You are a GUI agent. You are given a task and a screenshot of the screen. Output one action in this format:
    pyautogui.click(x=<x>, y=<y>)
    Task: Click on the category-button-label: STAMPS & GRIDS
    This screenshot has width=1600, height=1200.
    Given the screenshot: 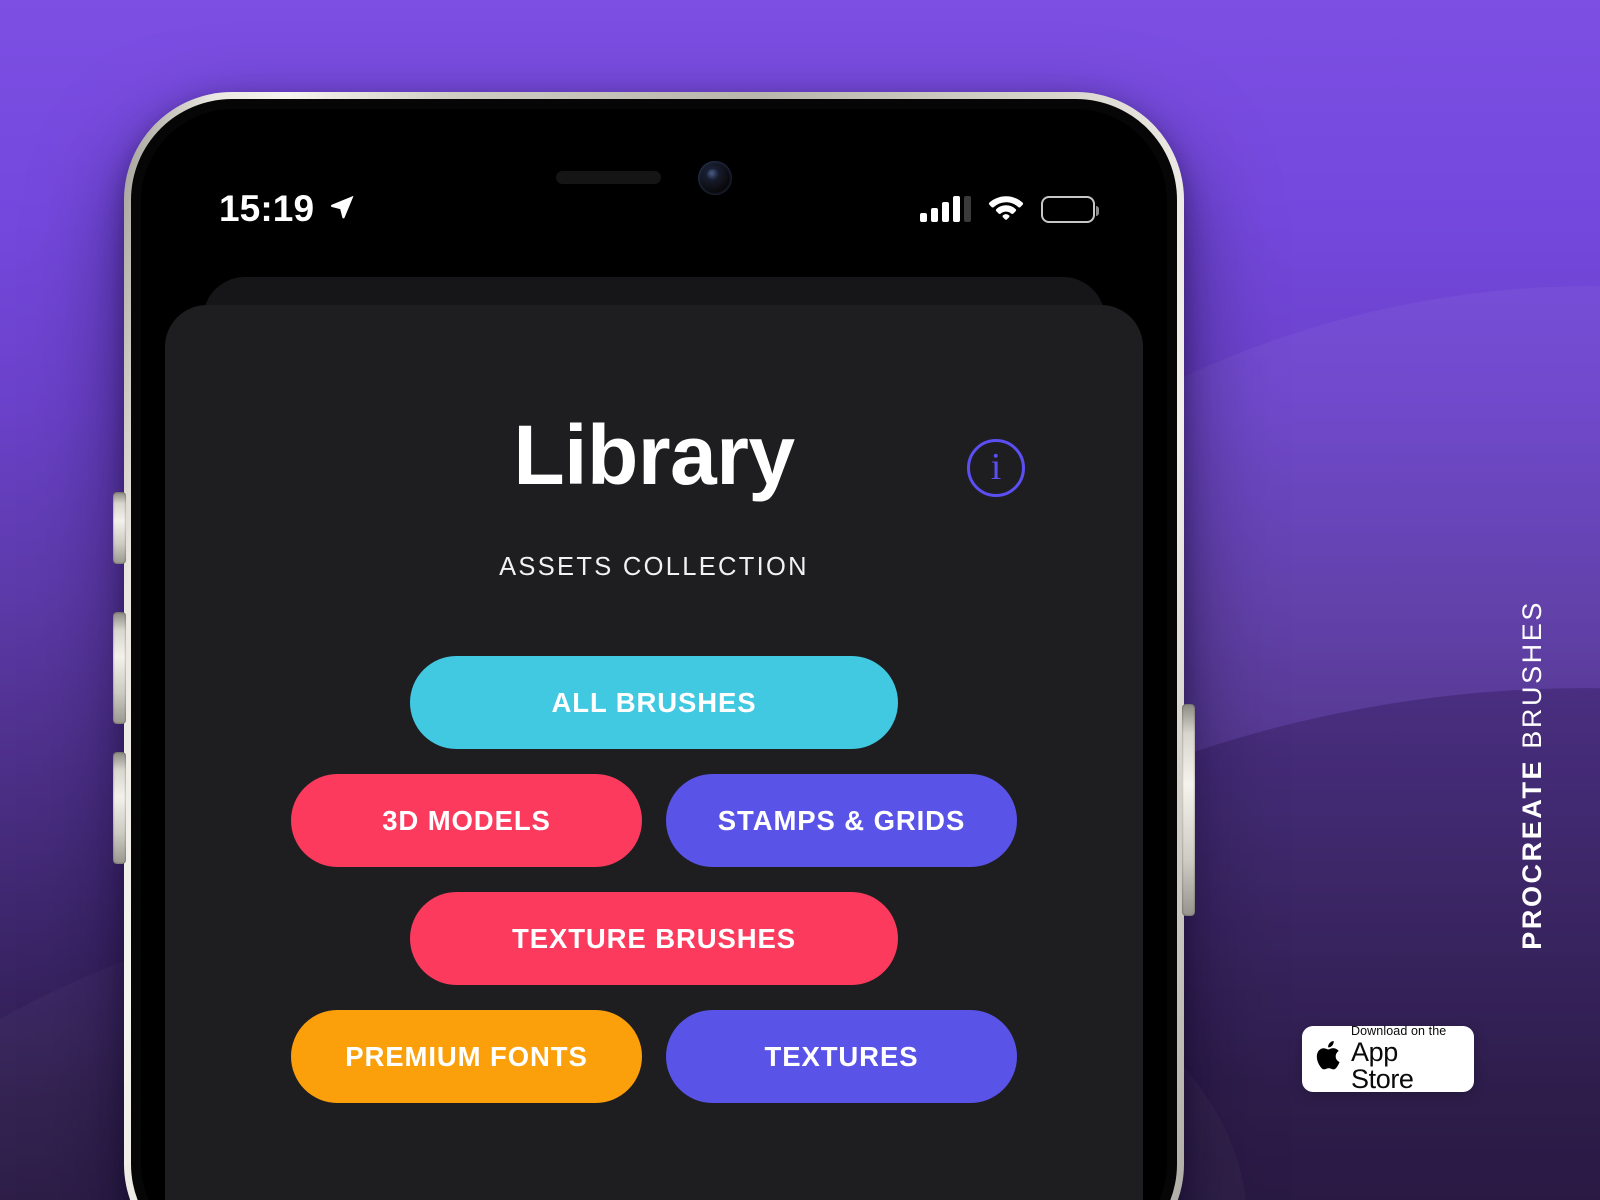 What is the action you would take?
    pyautogui.click(x=841, y=820)
    